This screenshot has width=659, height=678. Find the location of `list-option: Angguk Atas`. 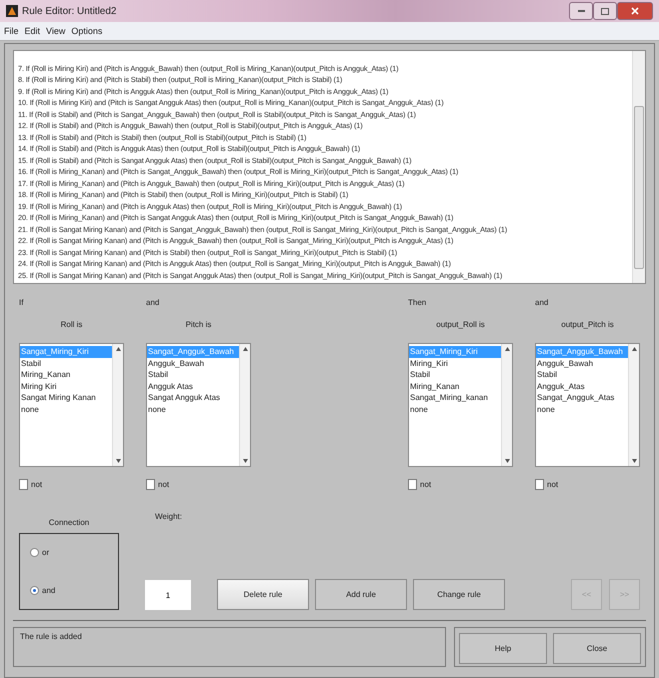

list-option: Angguk Atas is located at coordinates (193, 386).